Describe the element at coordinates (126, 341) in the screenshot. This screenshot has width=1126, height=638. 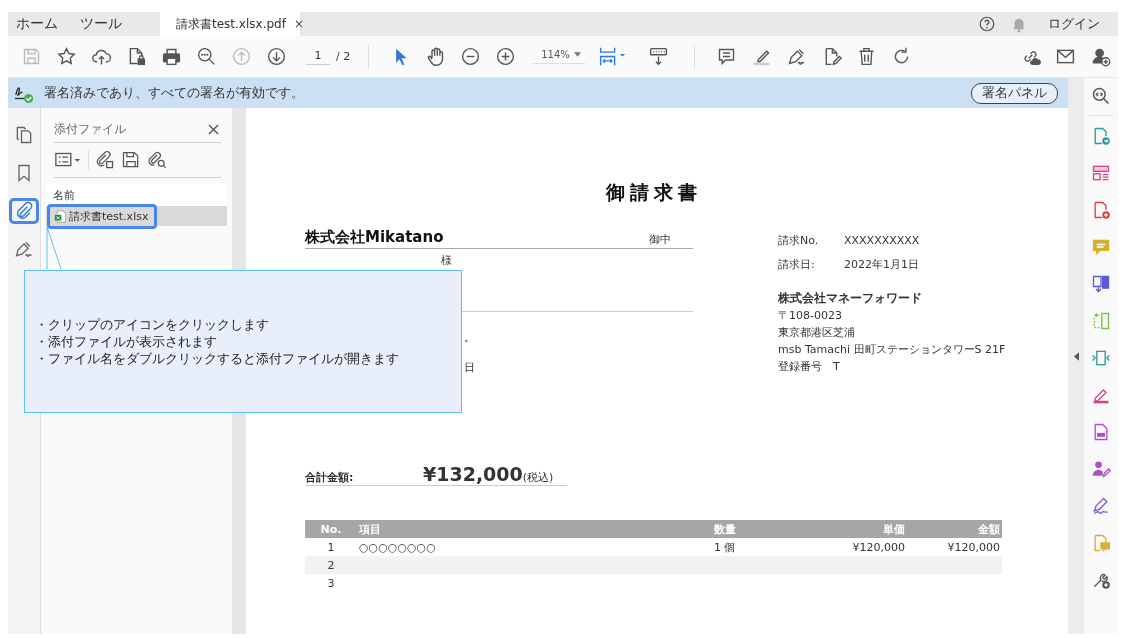
I see `callout-text: ・添付ファイルが表示されます` at that location.